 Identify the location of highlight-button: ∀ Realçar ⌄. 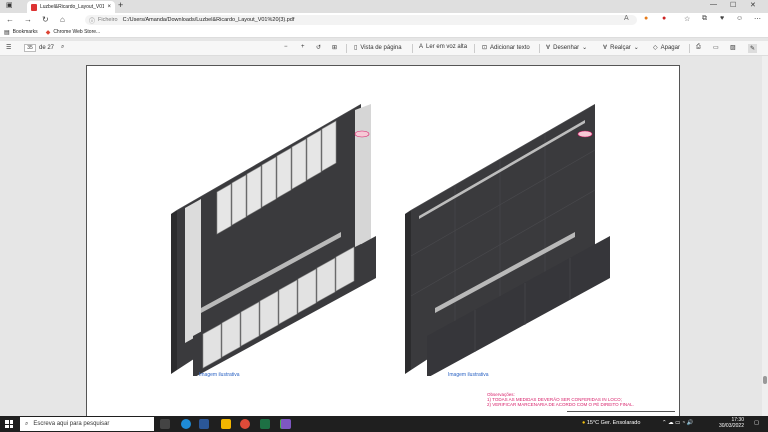
(621, 48).